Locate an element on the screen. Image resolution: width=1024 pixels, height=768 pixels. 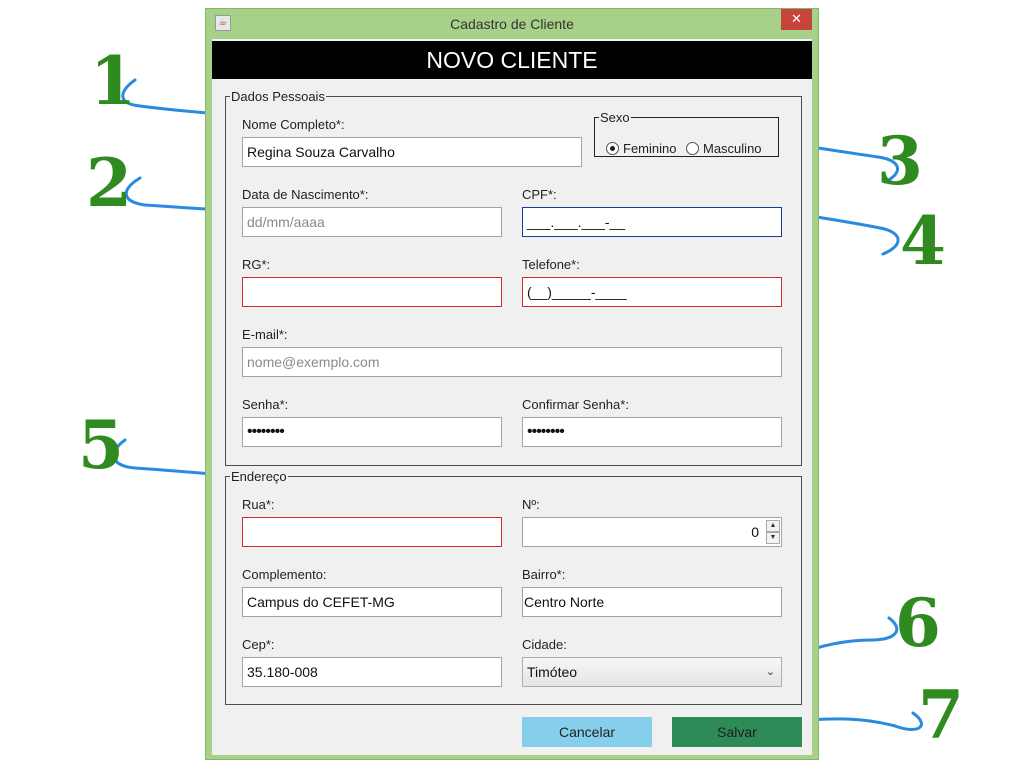
annotation-number-4: 4 is located at coordinates (923, 241).